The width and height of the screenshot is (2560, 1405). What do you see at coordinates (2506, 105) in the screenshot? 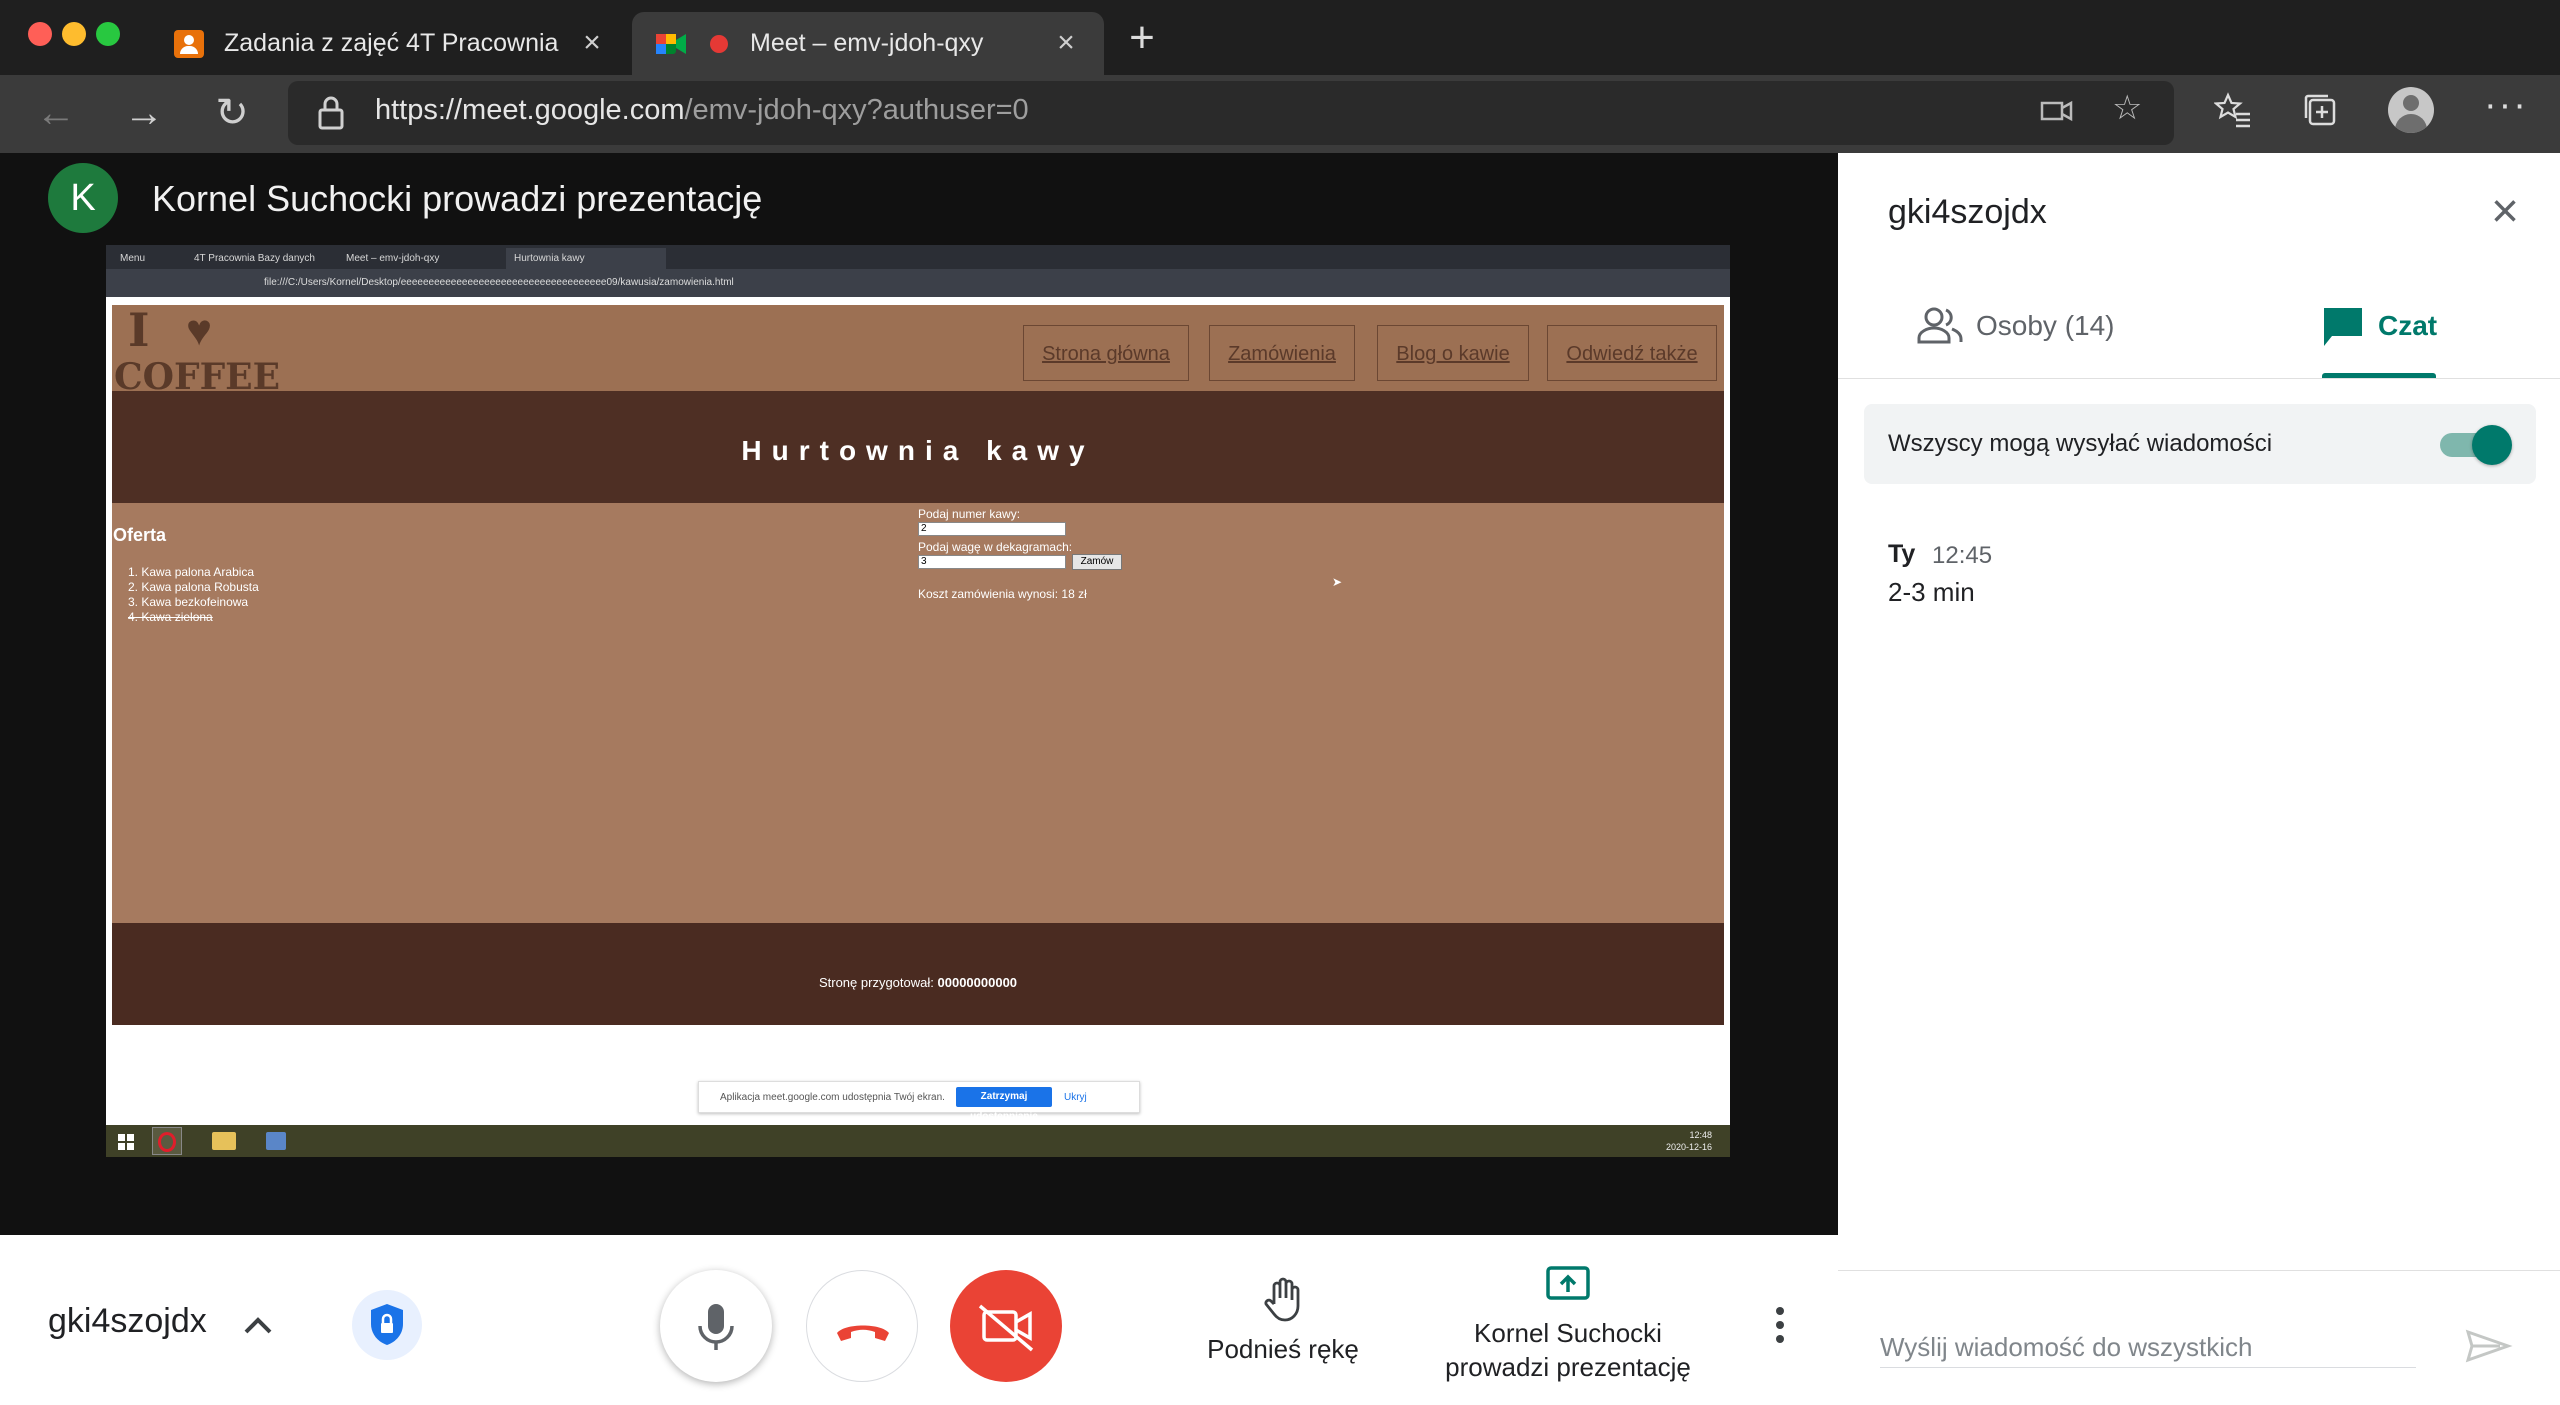
I see `more-menu-icon: ···` at bounding box center [2506, 105].